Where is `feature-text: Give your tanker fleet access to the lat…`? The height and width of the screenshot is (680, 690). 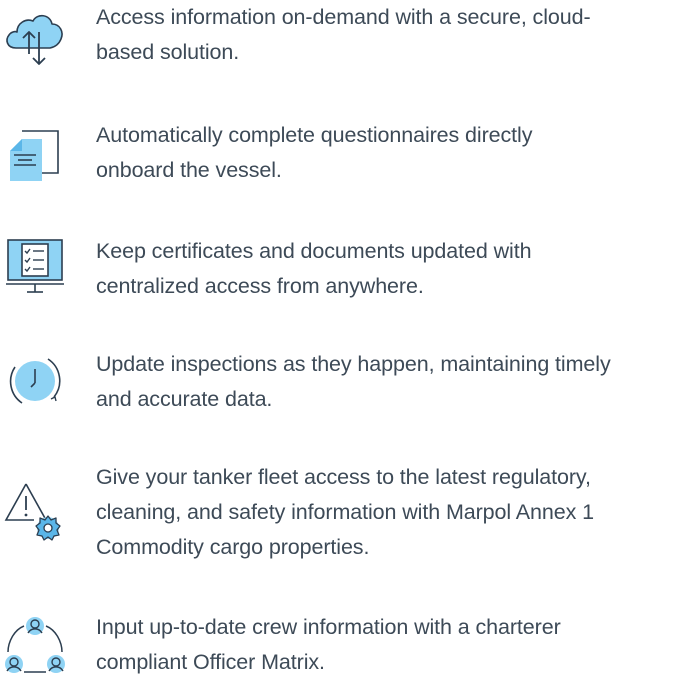 feature-text: Give your tanker fleet access to the lat… is located at coordinates (393, 512).